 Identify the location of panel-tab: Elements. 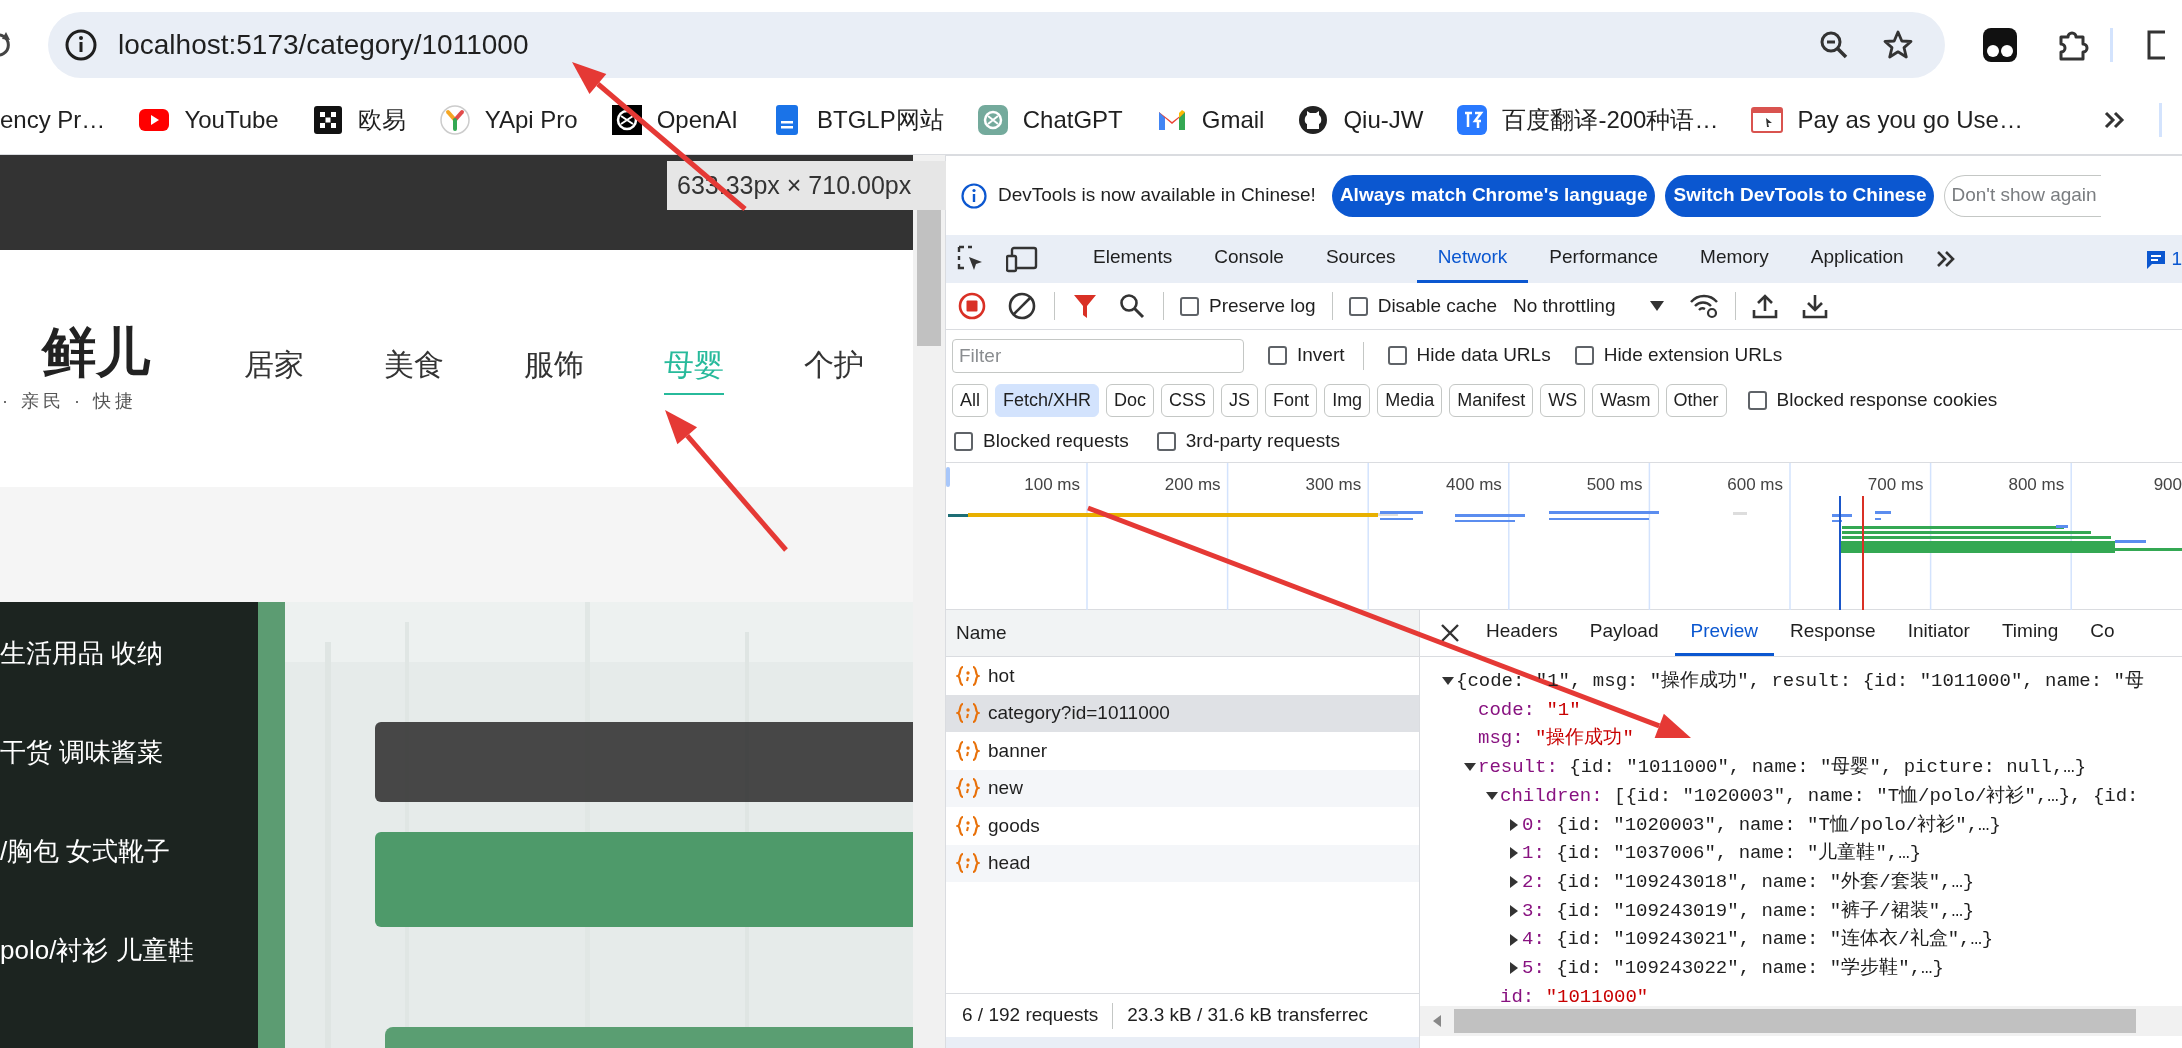
(1133, 259).